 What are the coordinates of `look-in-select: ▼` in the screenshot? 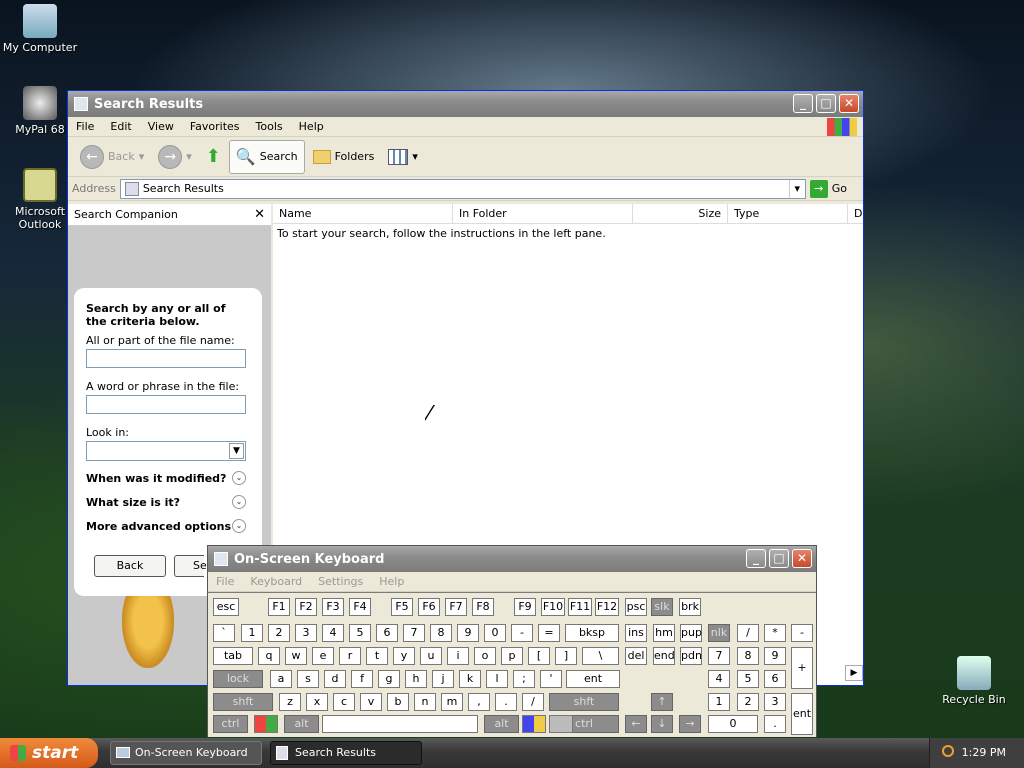 It's located at (166, 451).